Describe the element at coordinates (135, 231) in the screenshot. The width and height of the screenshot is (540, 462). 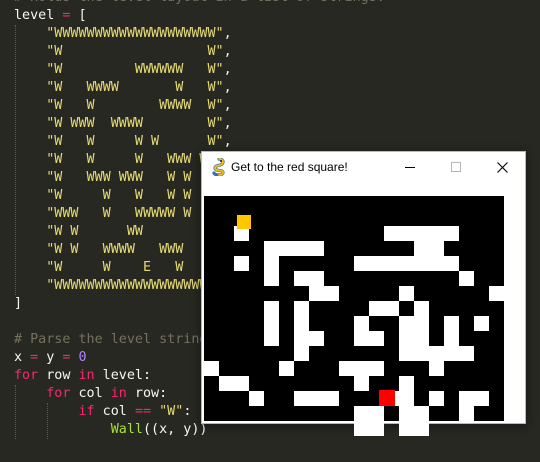
I see `code-token: "W W WW W"` at that location.